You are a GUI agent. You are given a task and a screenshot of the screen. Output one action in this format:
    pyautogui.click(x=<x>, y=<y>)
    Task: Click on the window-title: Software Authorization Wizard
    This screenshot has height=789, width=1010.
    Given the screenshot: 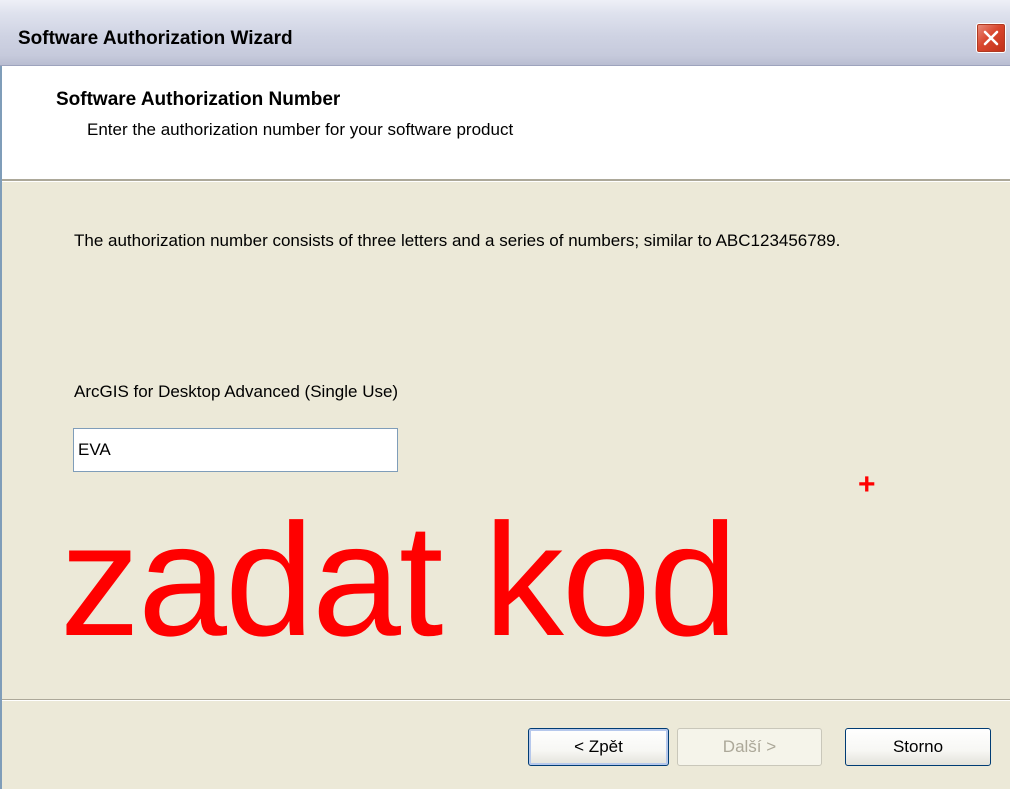 What is the action you would take?
    pyautogui.click(x=155, y=38)
    